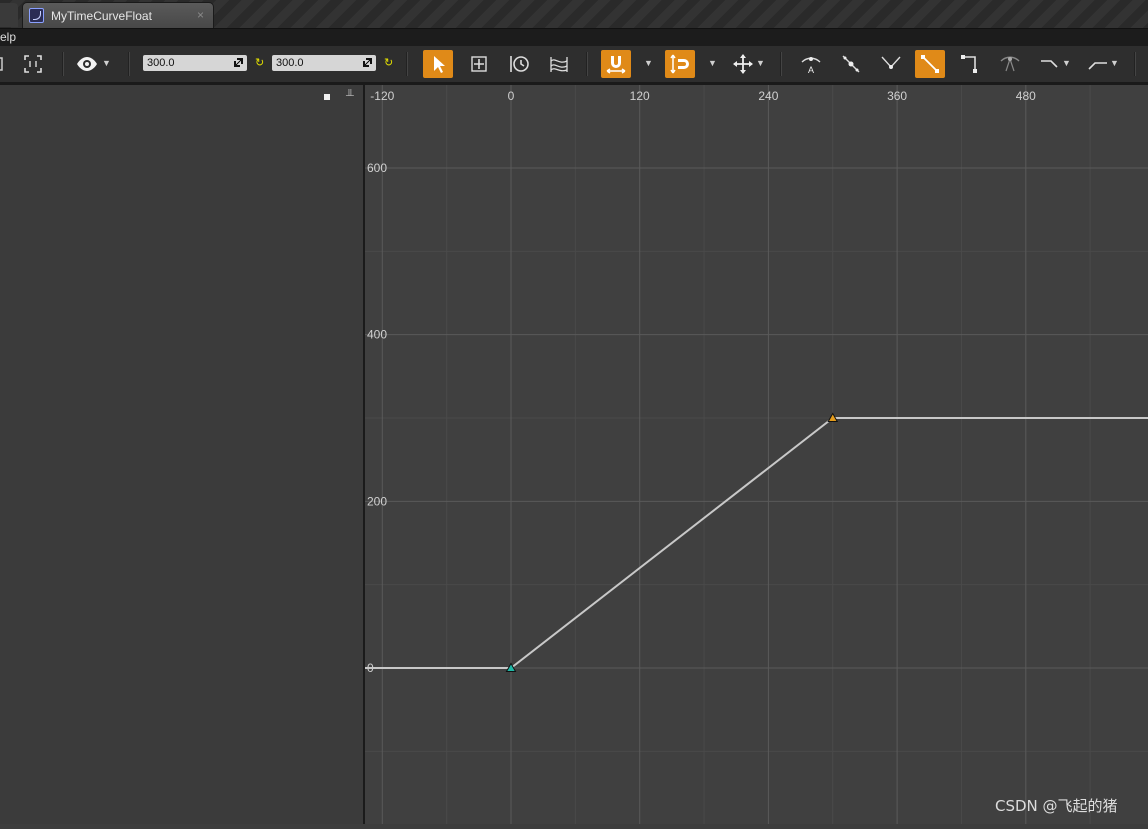  What do you see at coordinates (290, 63) in the screenshot?
I see `value-field-2-text: 300.0` at bounding box center [290, 63].